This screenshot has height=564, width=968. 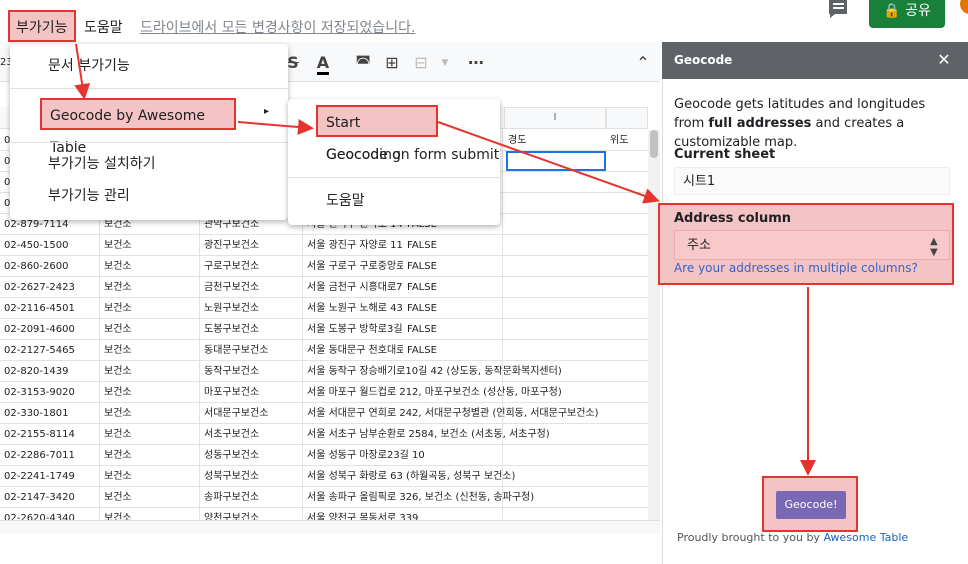 I want to click on chevron-down-icon: ▼, so click(x=445, y=63).